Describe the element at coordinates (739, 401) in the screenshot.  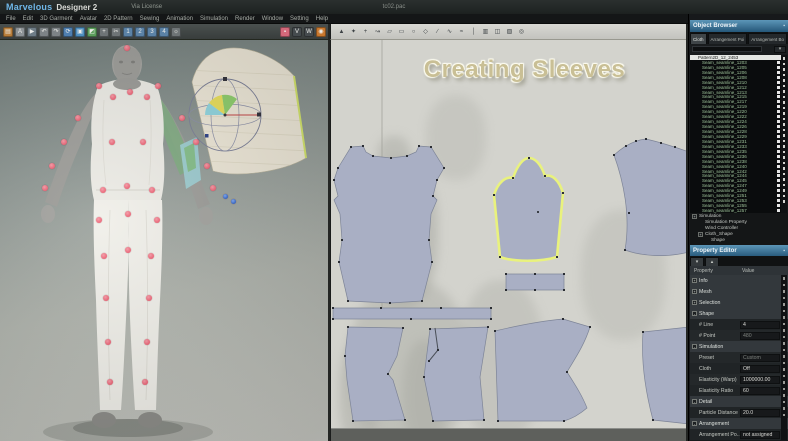
I see `property-section-detail: - Detail` at that location.